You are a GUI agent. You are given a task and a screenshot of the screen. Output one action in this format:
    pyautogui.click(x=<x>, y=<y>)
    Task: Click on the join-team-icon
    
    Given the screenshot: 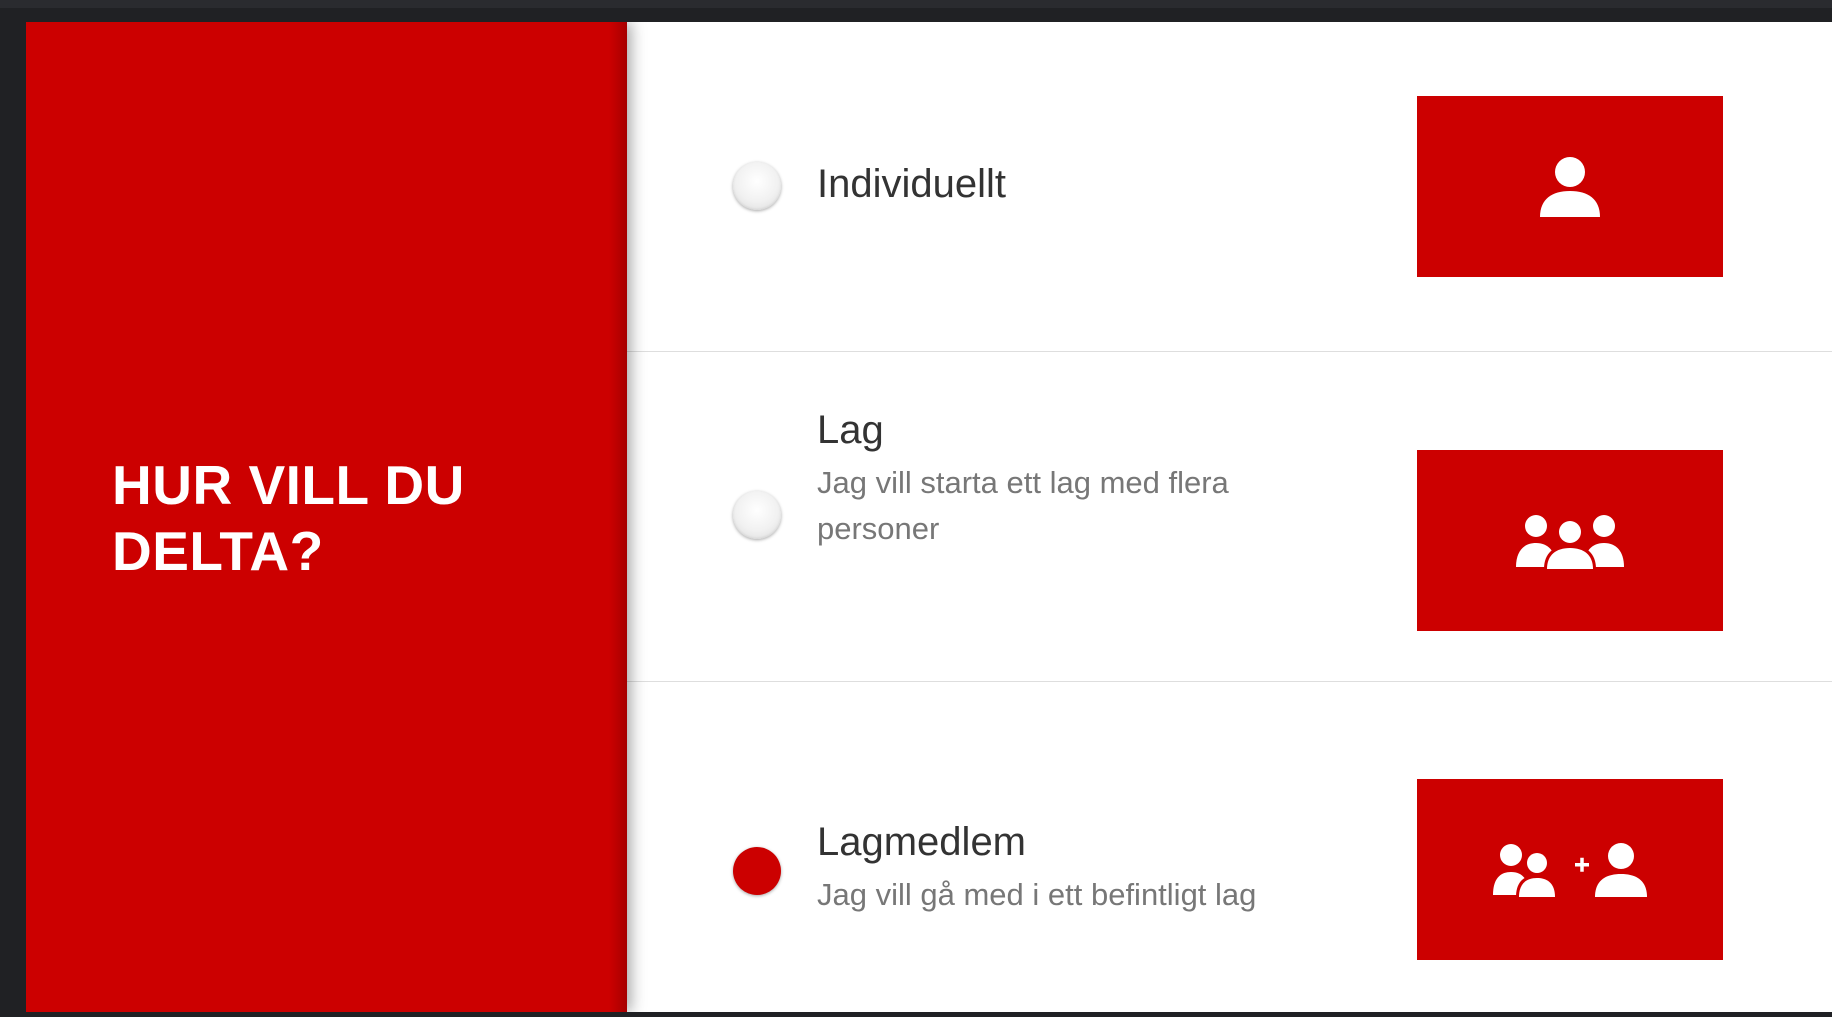 What is the action you would take?
    pyautogui.click(x=1570, y=869)
    